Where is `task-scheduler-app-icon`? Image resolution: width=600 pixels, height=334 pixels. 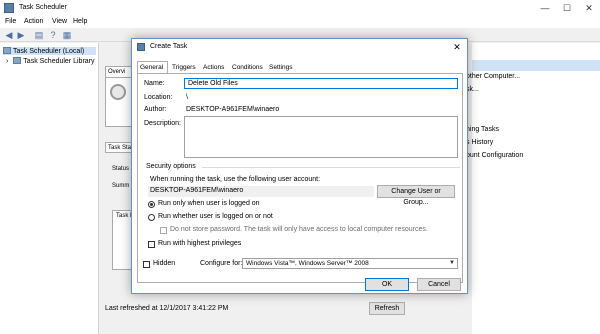
task-scheduler-app-icon is located at coordinates (9, 8).